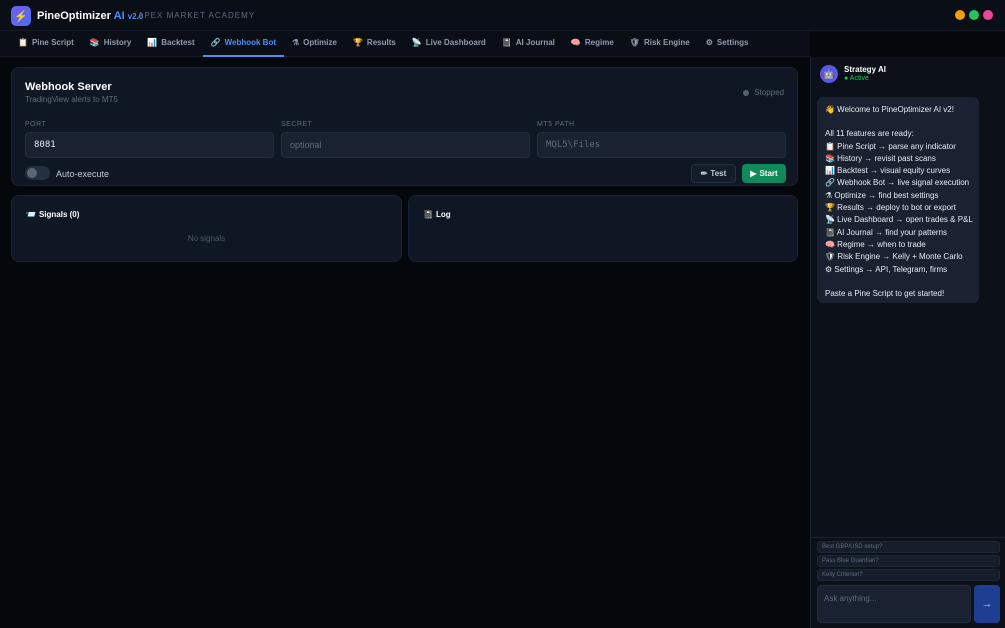  What do you see at coordinates (197, 15) in the screenshot?
I see `app-subtitle: APEX MARKET ACADEMY` at bounding box center [197, 15].